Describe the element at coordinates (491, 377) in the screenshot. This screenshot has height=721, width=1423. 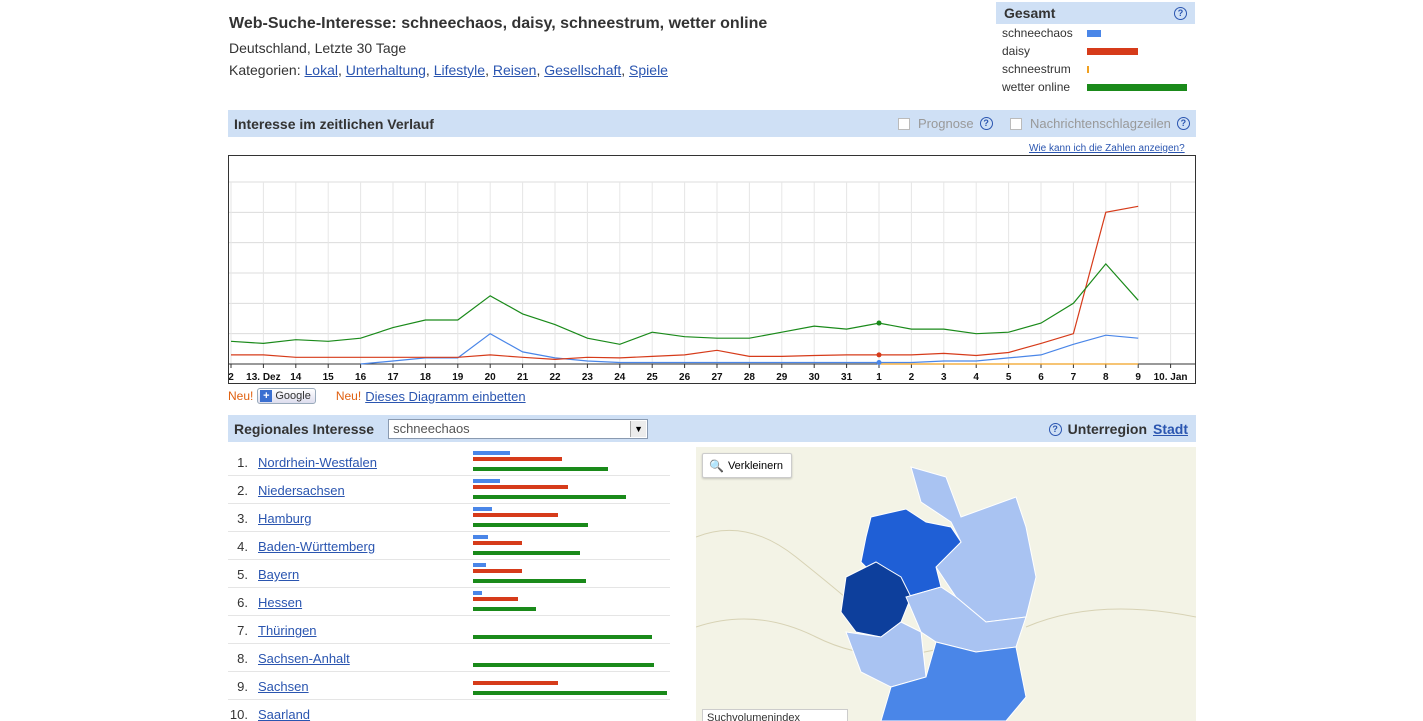
I see `x-tick-label: 20` at that location.